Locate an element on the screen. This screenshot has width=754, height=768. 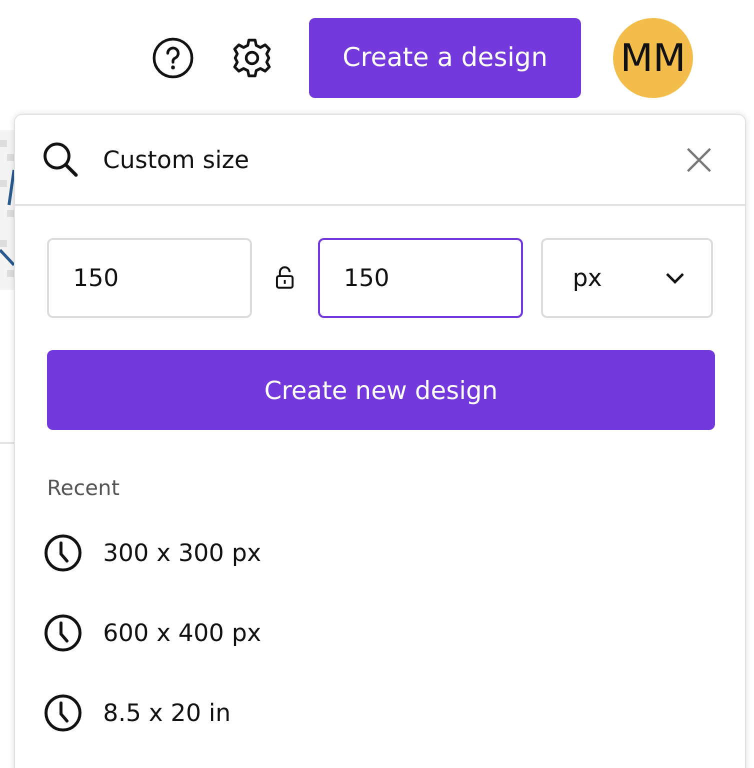
user-avatar: MM is located at coordinates (653, 58).